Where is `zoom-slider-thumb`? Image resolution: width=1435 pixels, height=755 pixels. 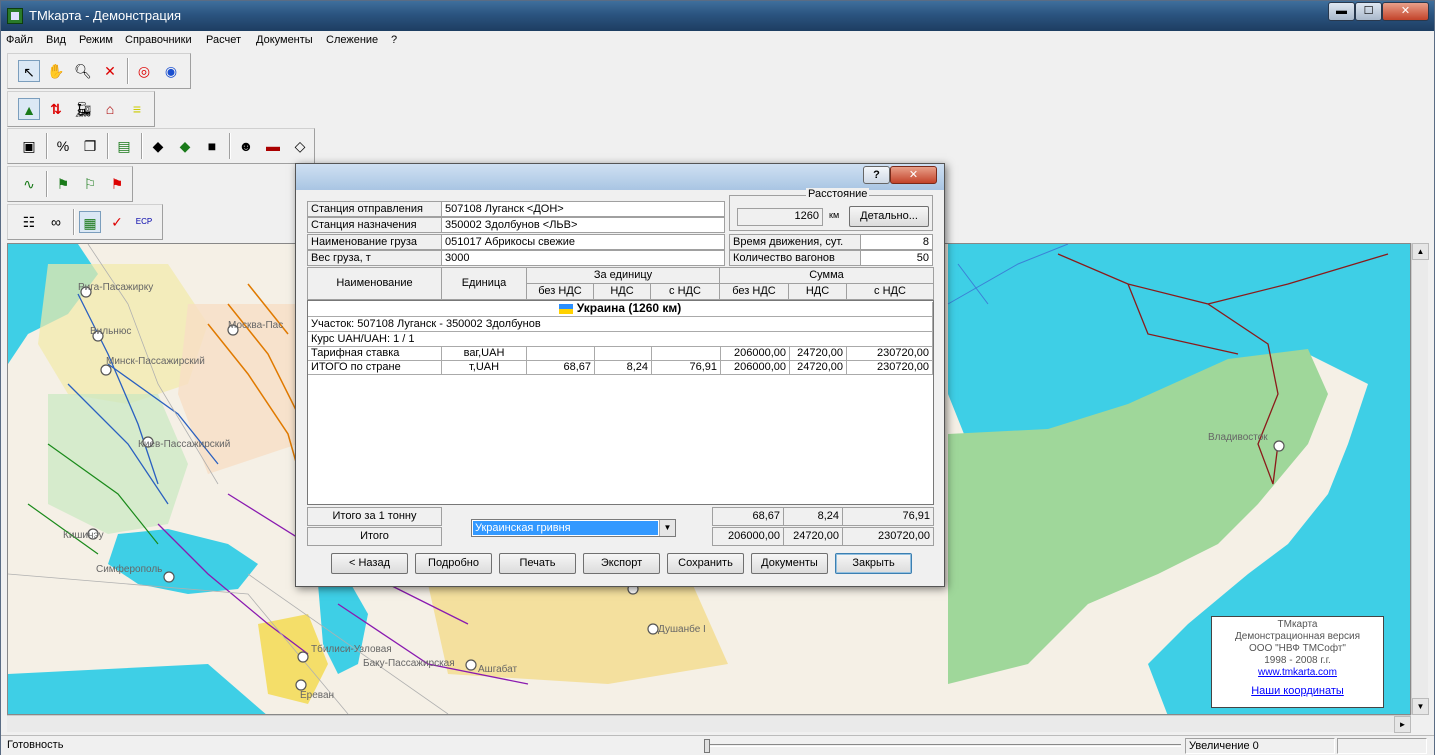
zoom-slider-thumb is located at coordinates (707, 746).